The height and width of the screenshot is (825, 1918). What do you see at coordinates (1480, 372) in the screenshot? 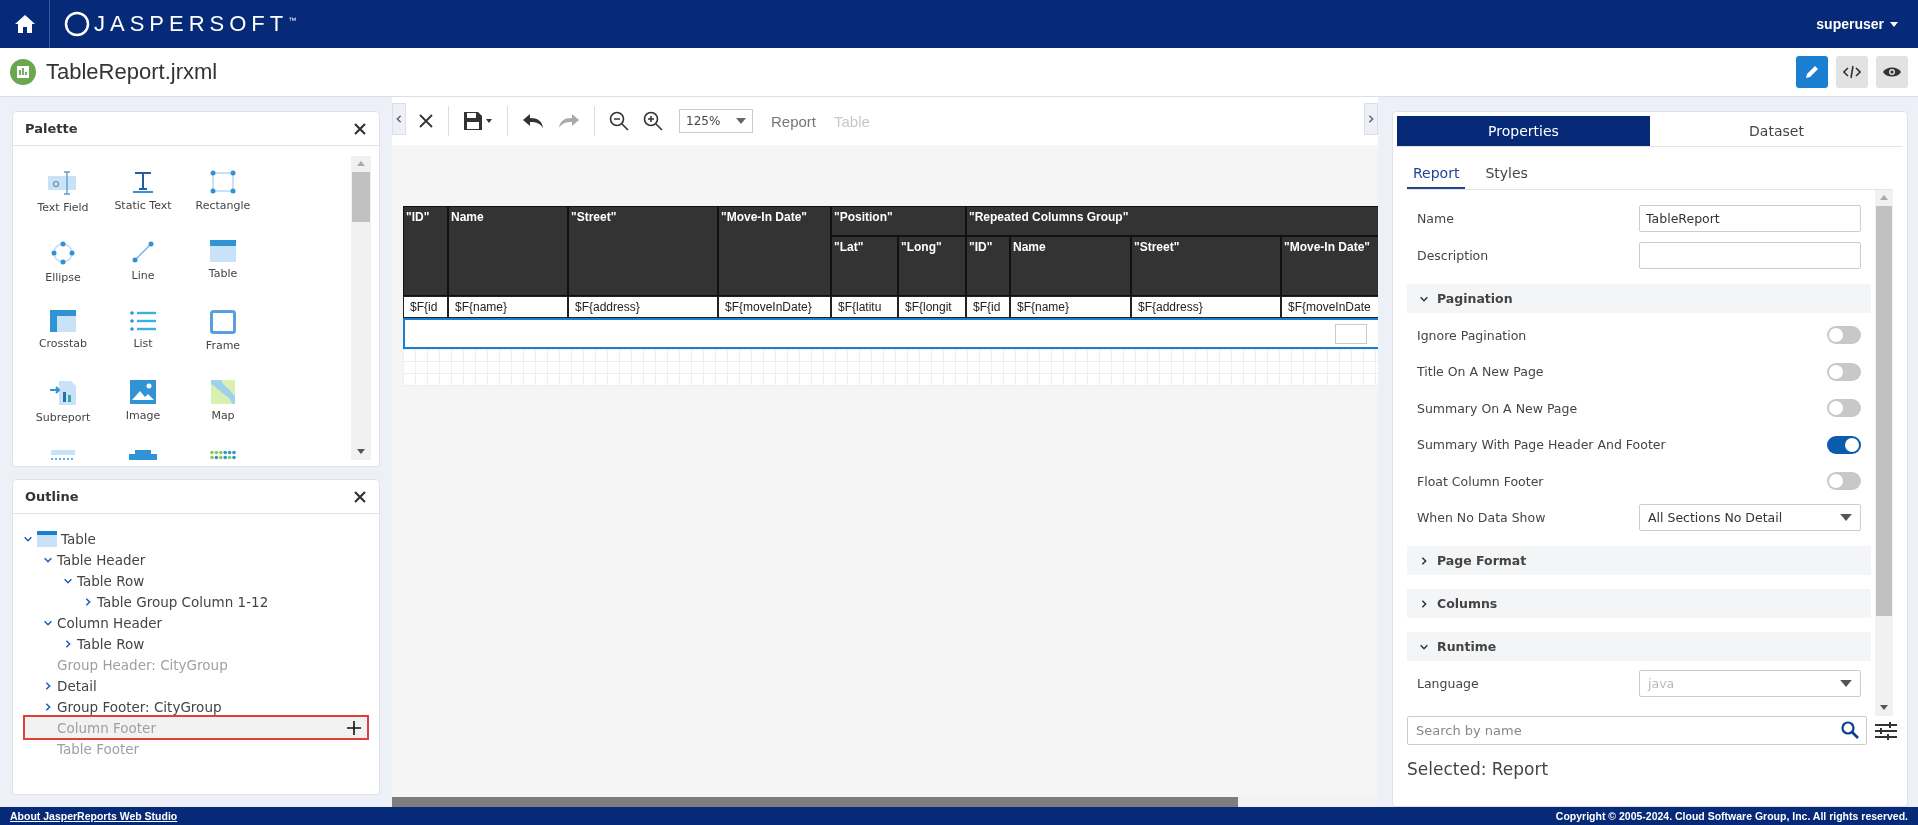
I see `property-label: Title On A New Page` at bounding box center [1480, 372].